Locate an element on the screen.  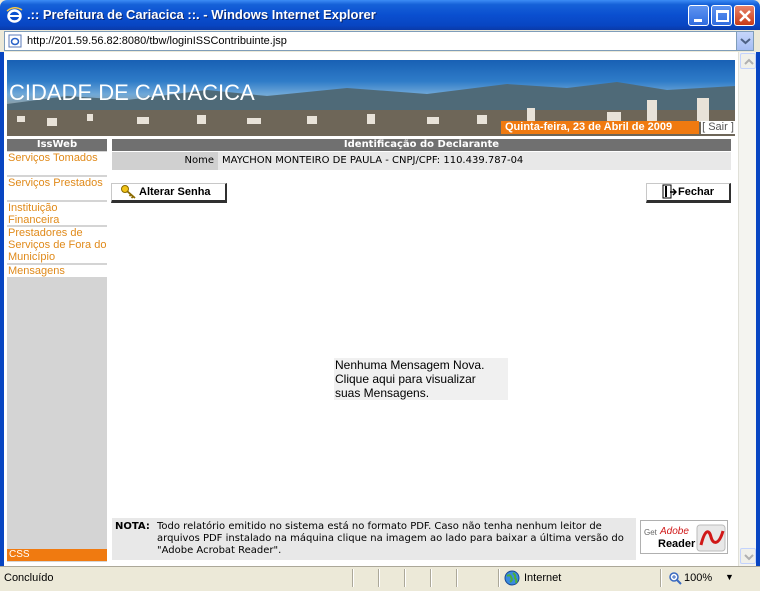
maximize-button is located at coordinates (721, 15).